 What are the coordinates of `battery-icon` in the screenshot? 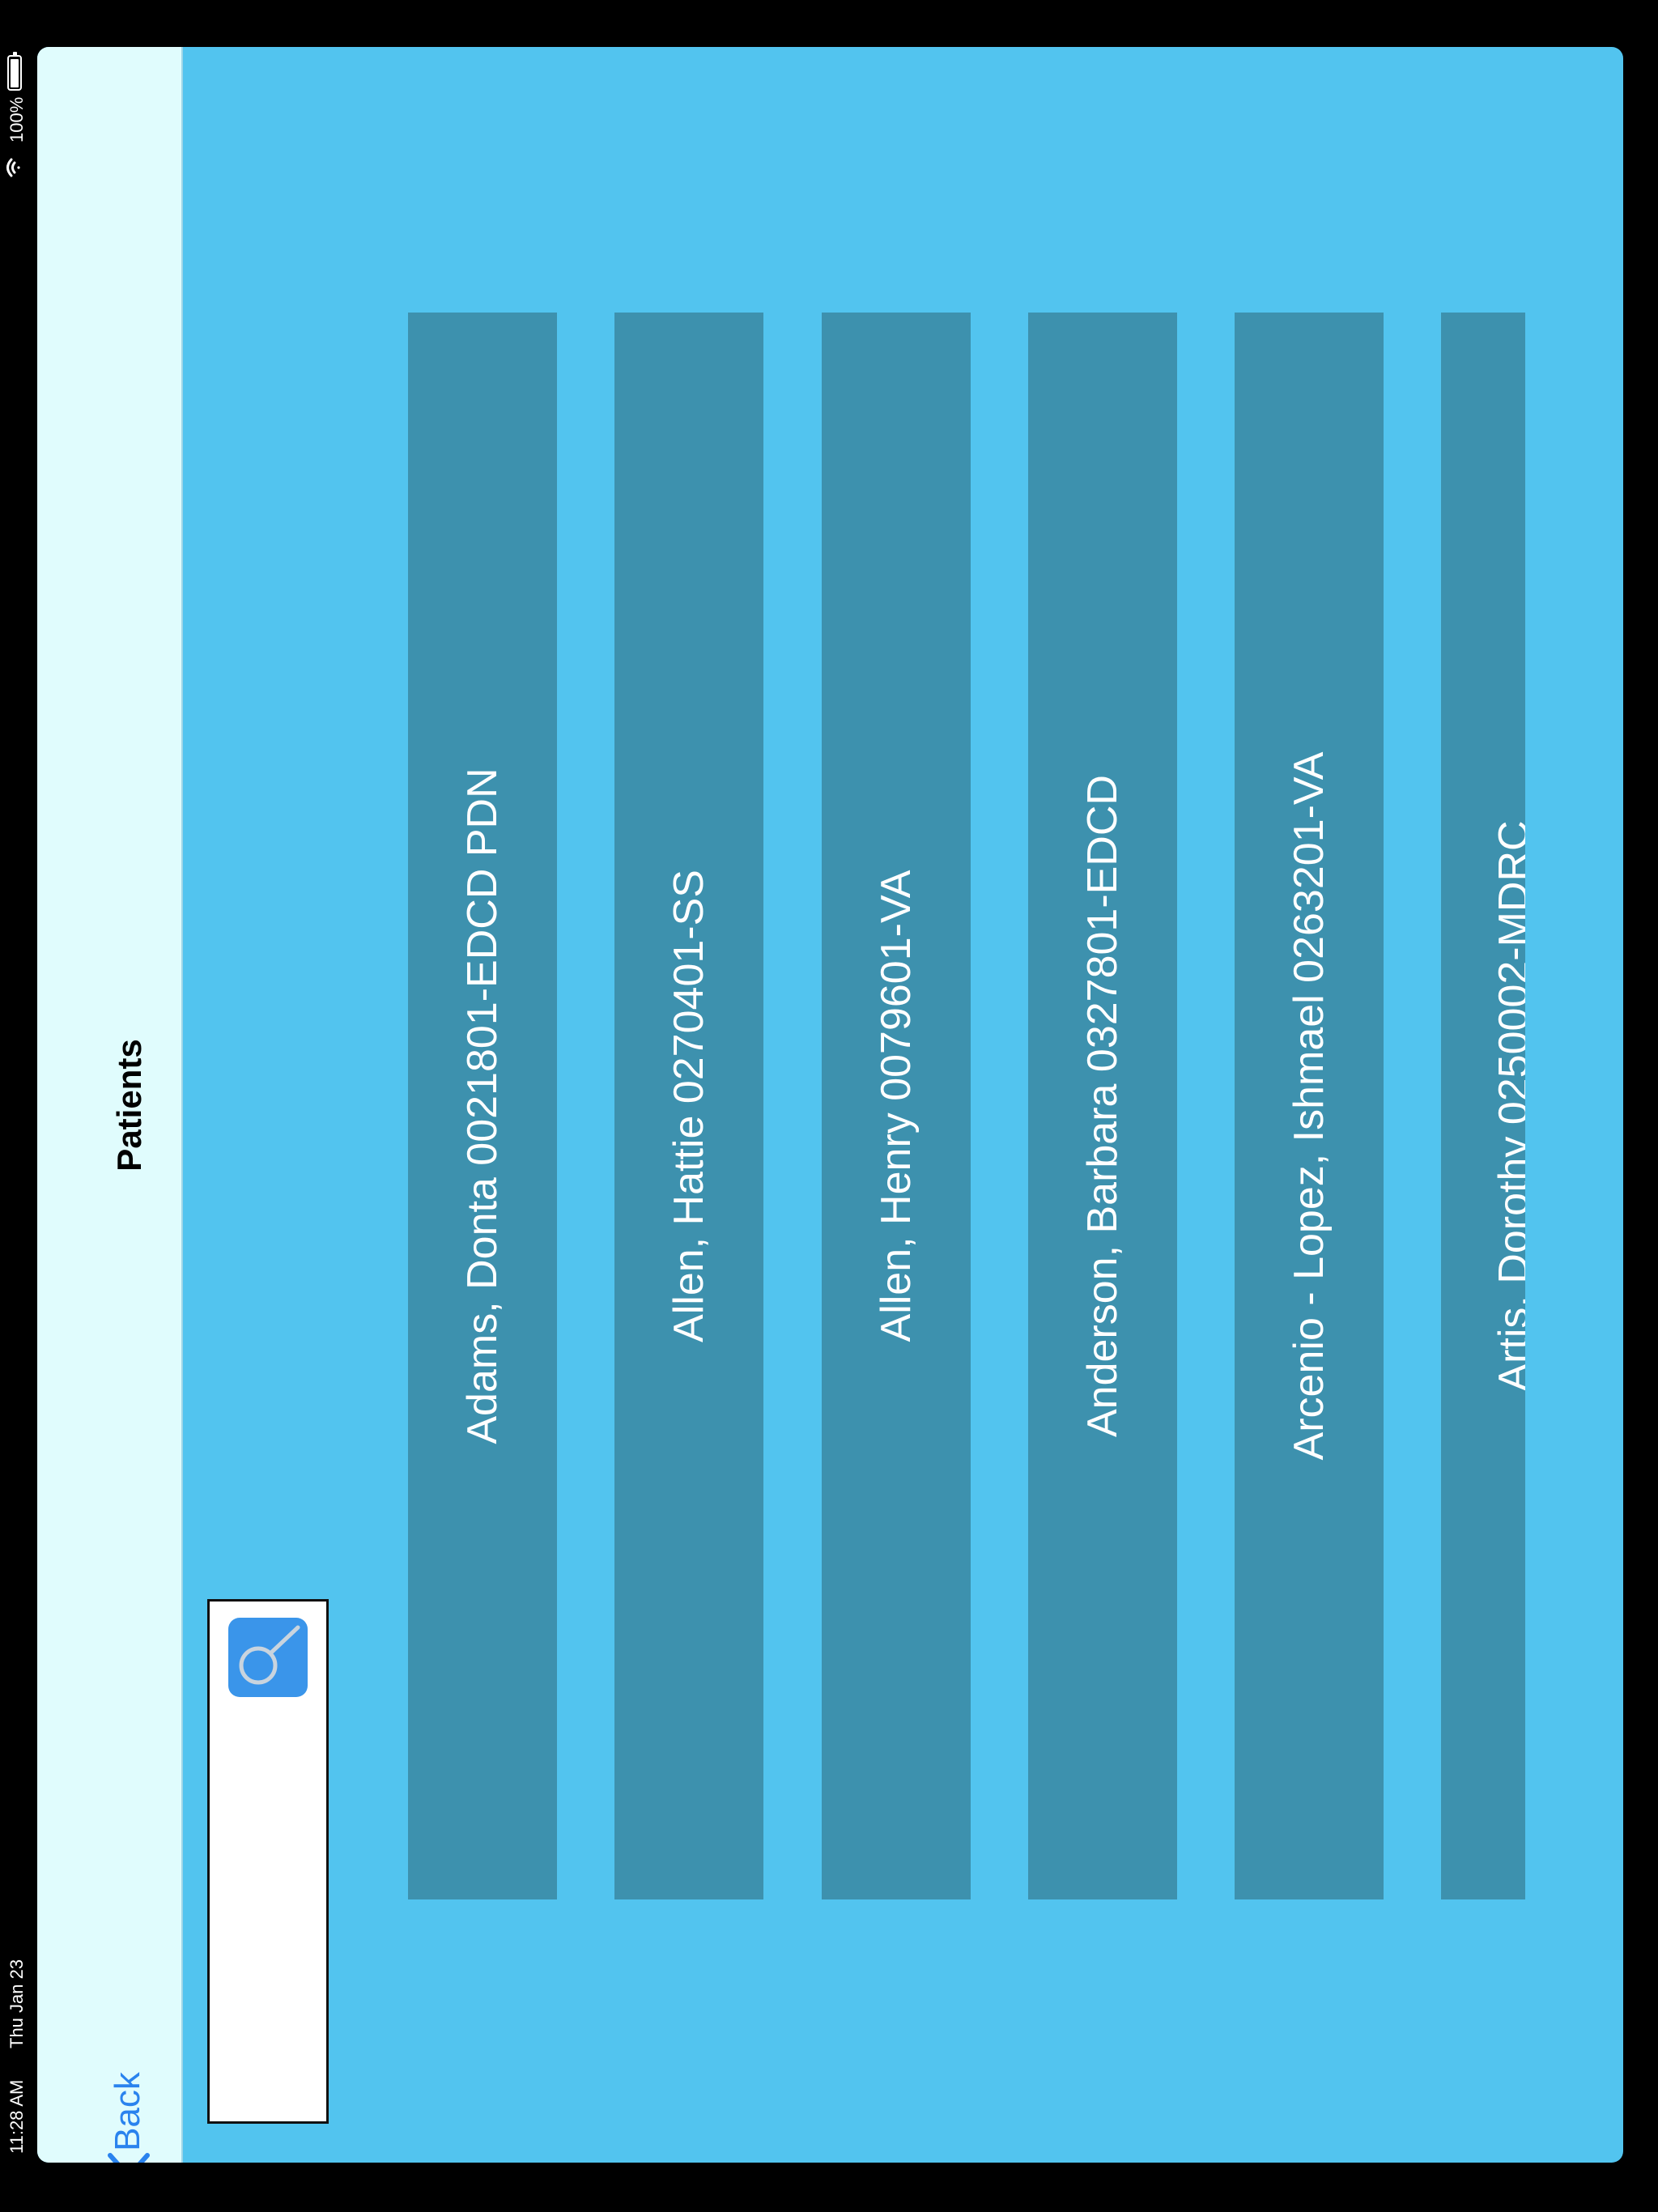 It's located at (14, 72).